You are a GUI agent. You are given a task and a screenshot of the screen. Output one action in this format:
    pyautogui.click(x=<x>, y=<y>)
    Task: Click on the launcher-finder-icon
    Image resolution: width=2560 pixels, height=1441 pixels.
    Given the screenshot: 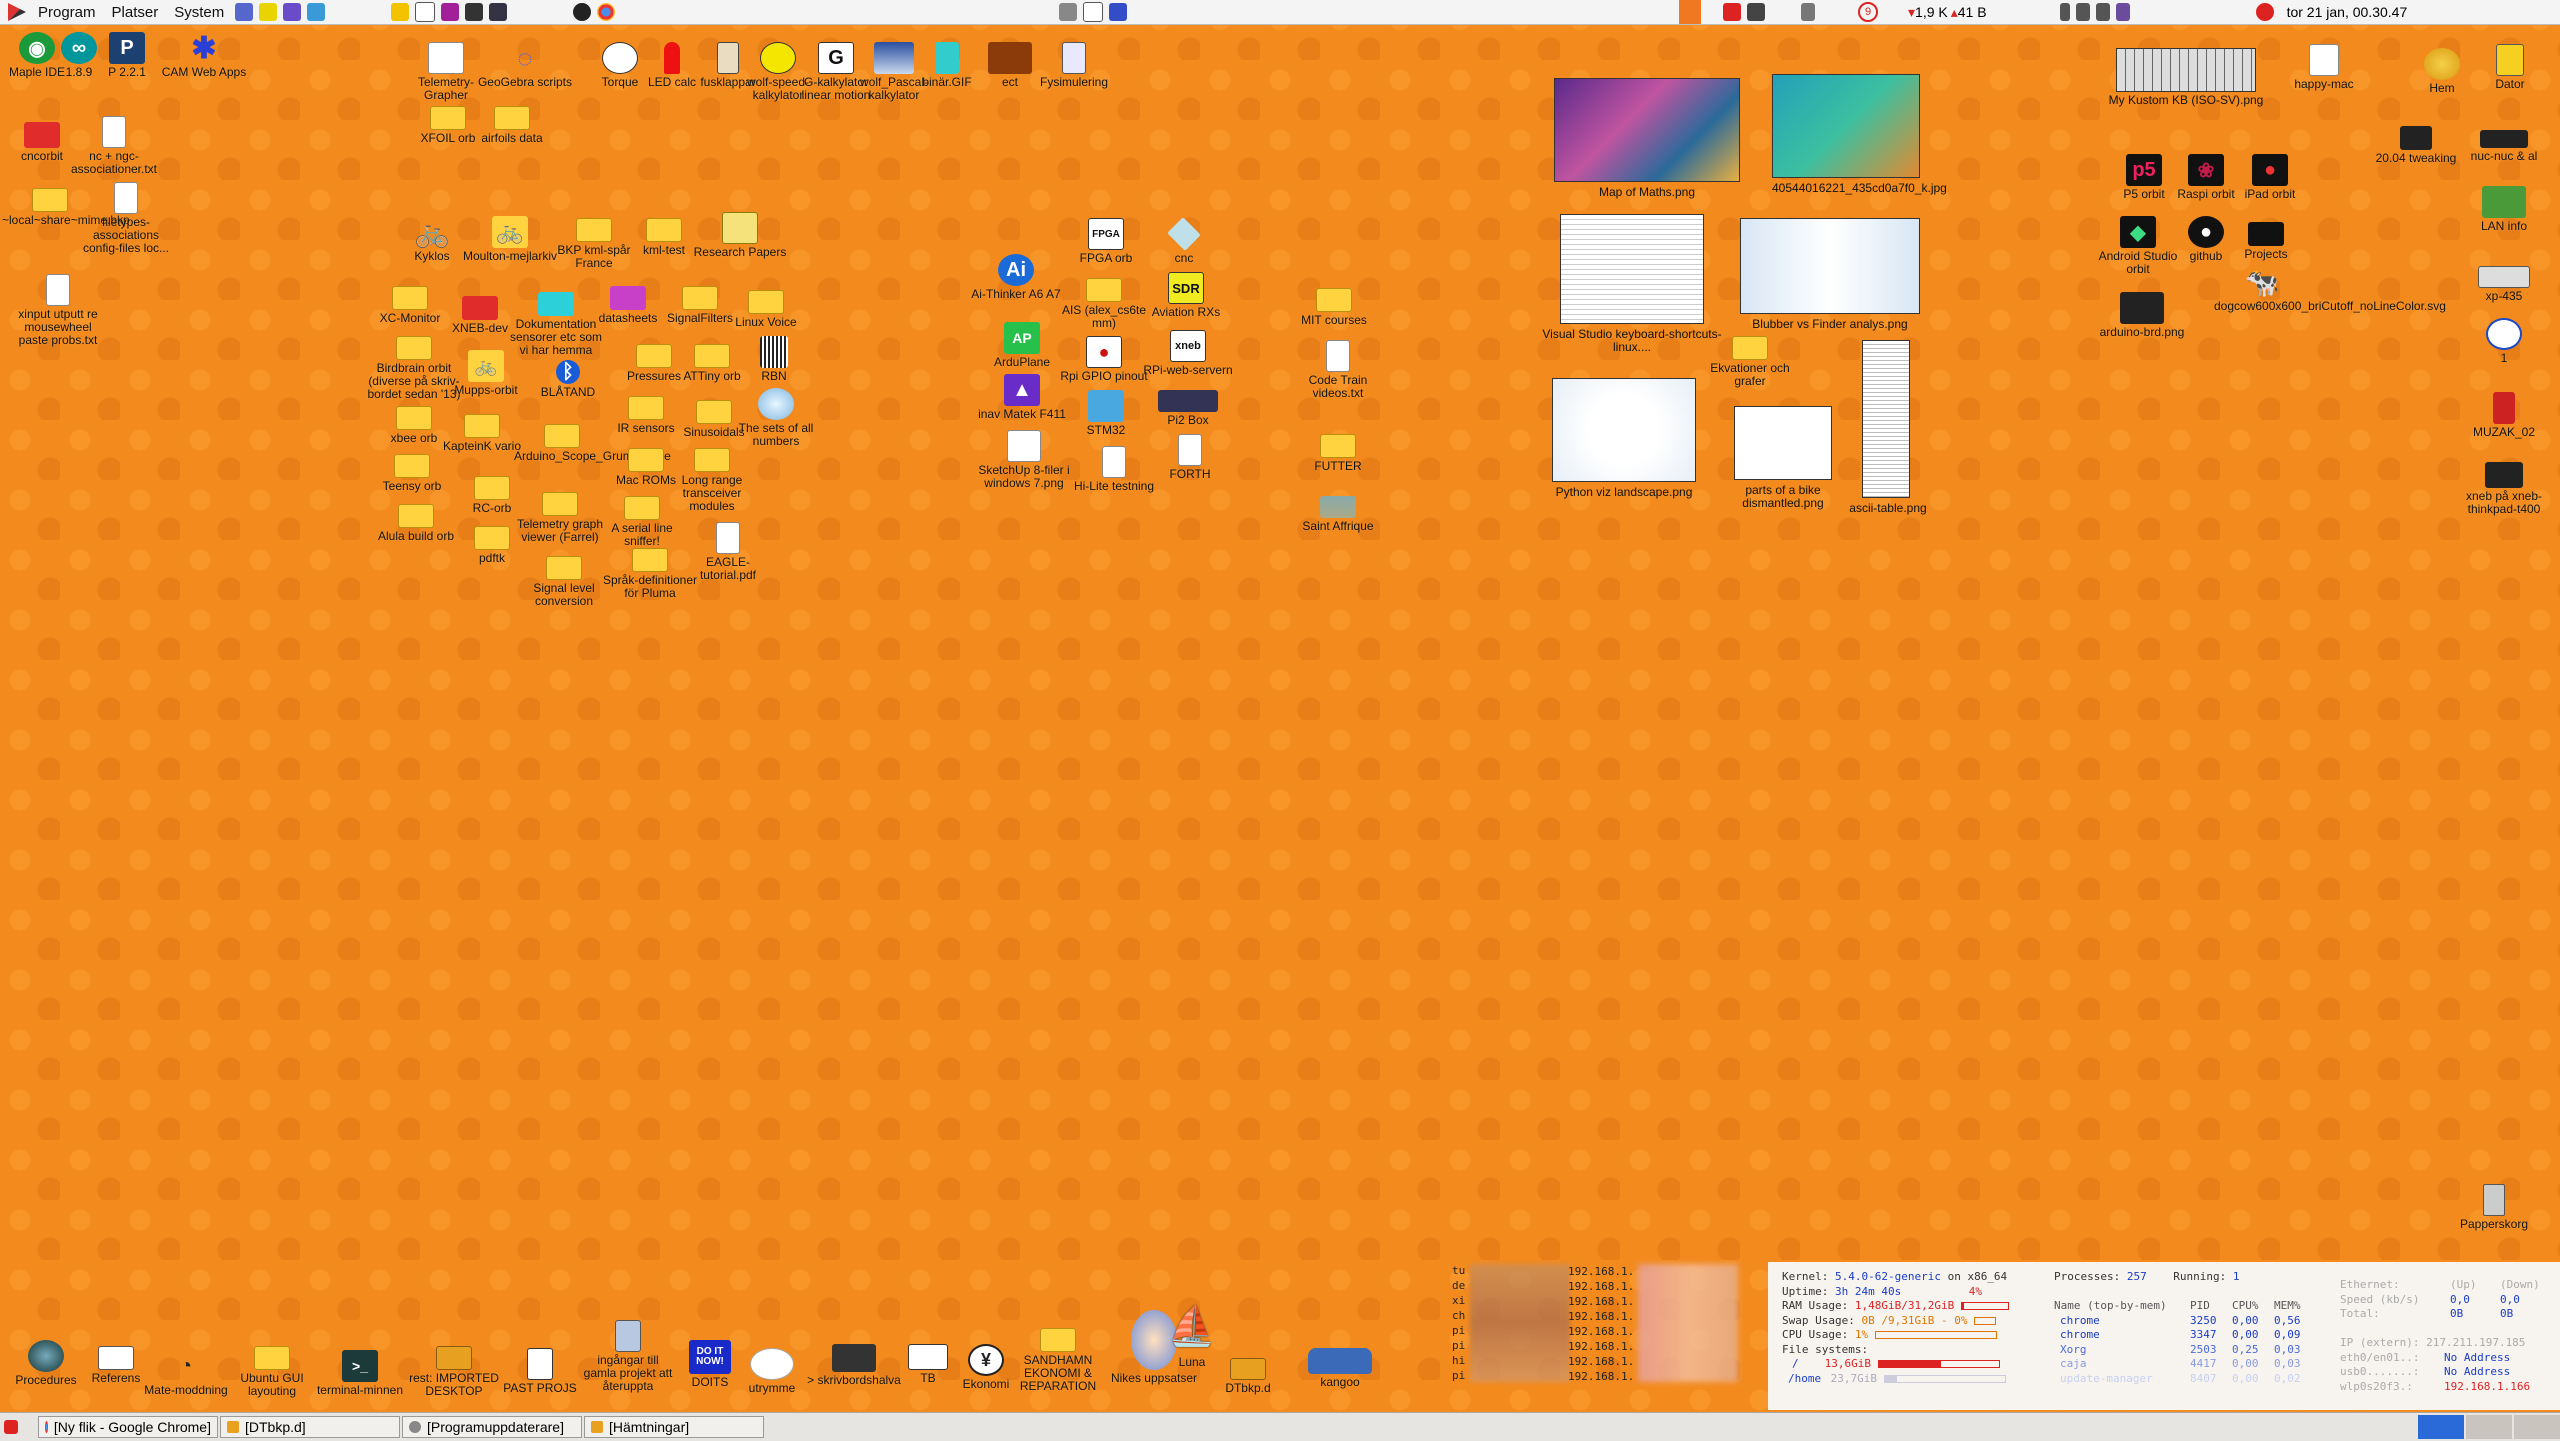 What is the action you would take?
    pyautogui.click(x=400, y=12)
    